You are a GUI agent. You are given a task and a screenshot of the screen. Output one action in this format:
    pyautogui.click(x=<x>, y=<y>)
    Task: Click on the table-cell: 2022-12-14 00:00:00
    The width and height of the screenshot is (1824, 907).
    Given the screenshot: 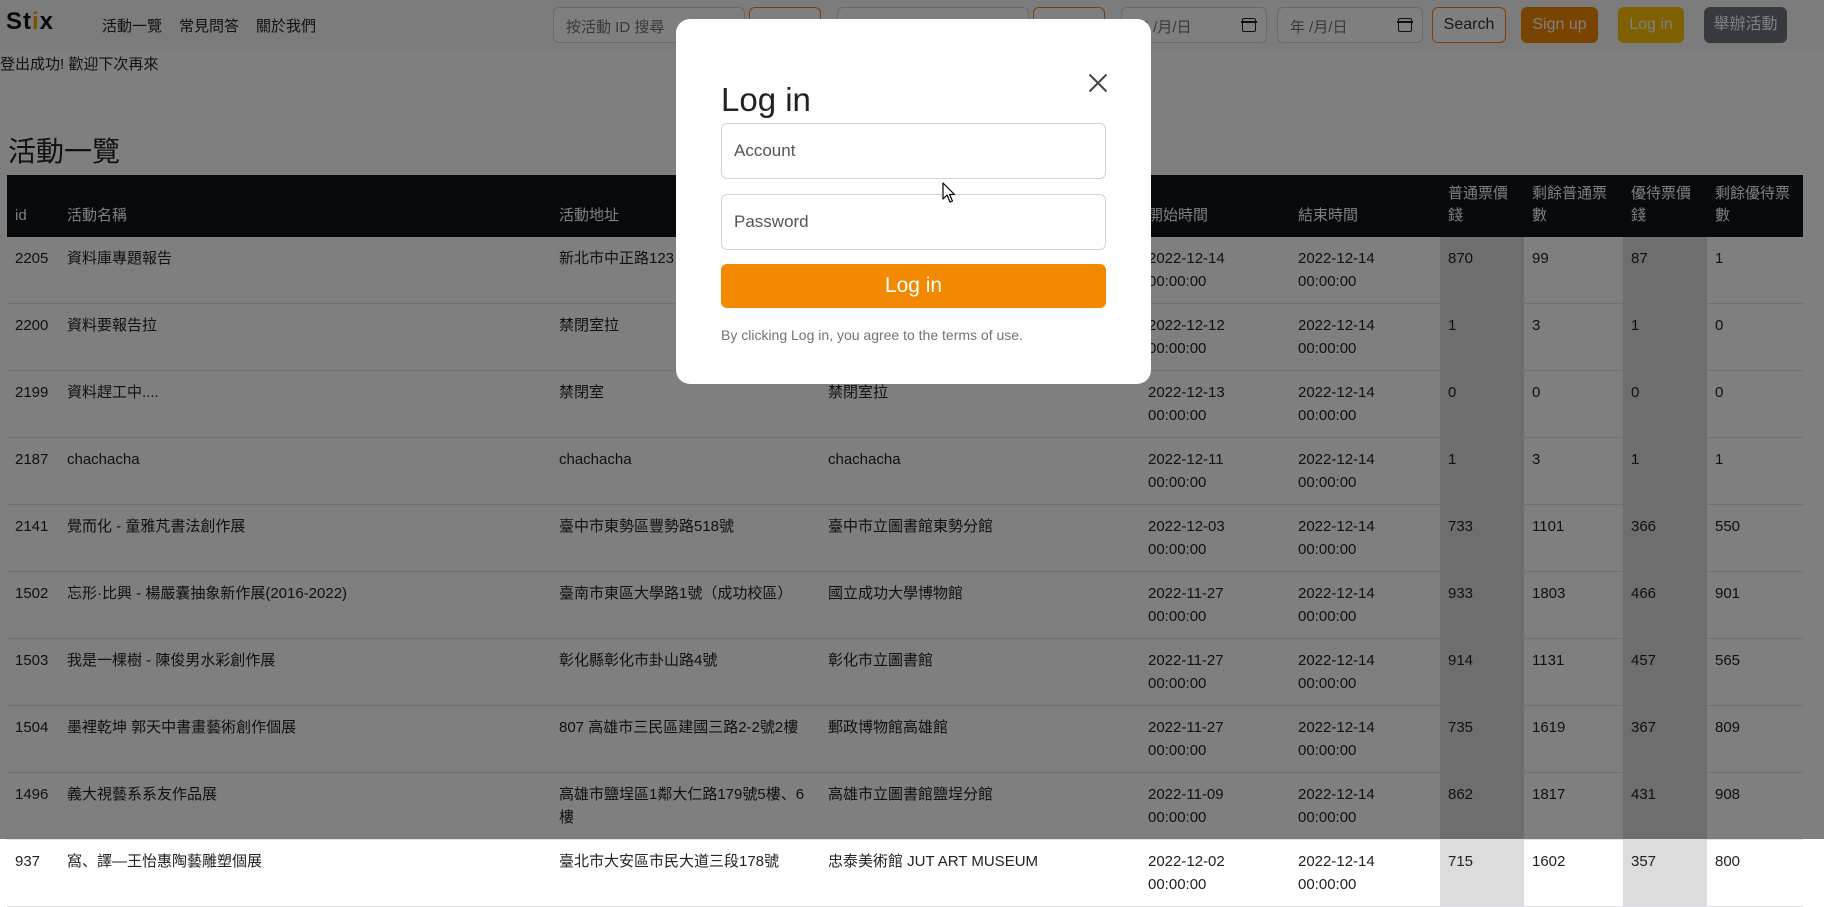 What is the action you would take?
    pyautogui.click(x=1365, y=873)
    